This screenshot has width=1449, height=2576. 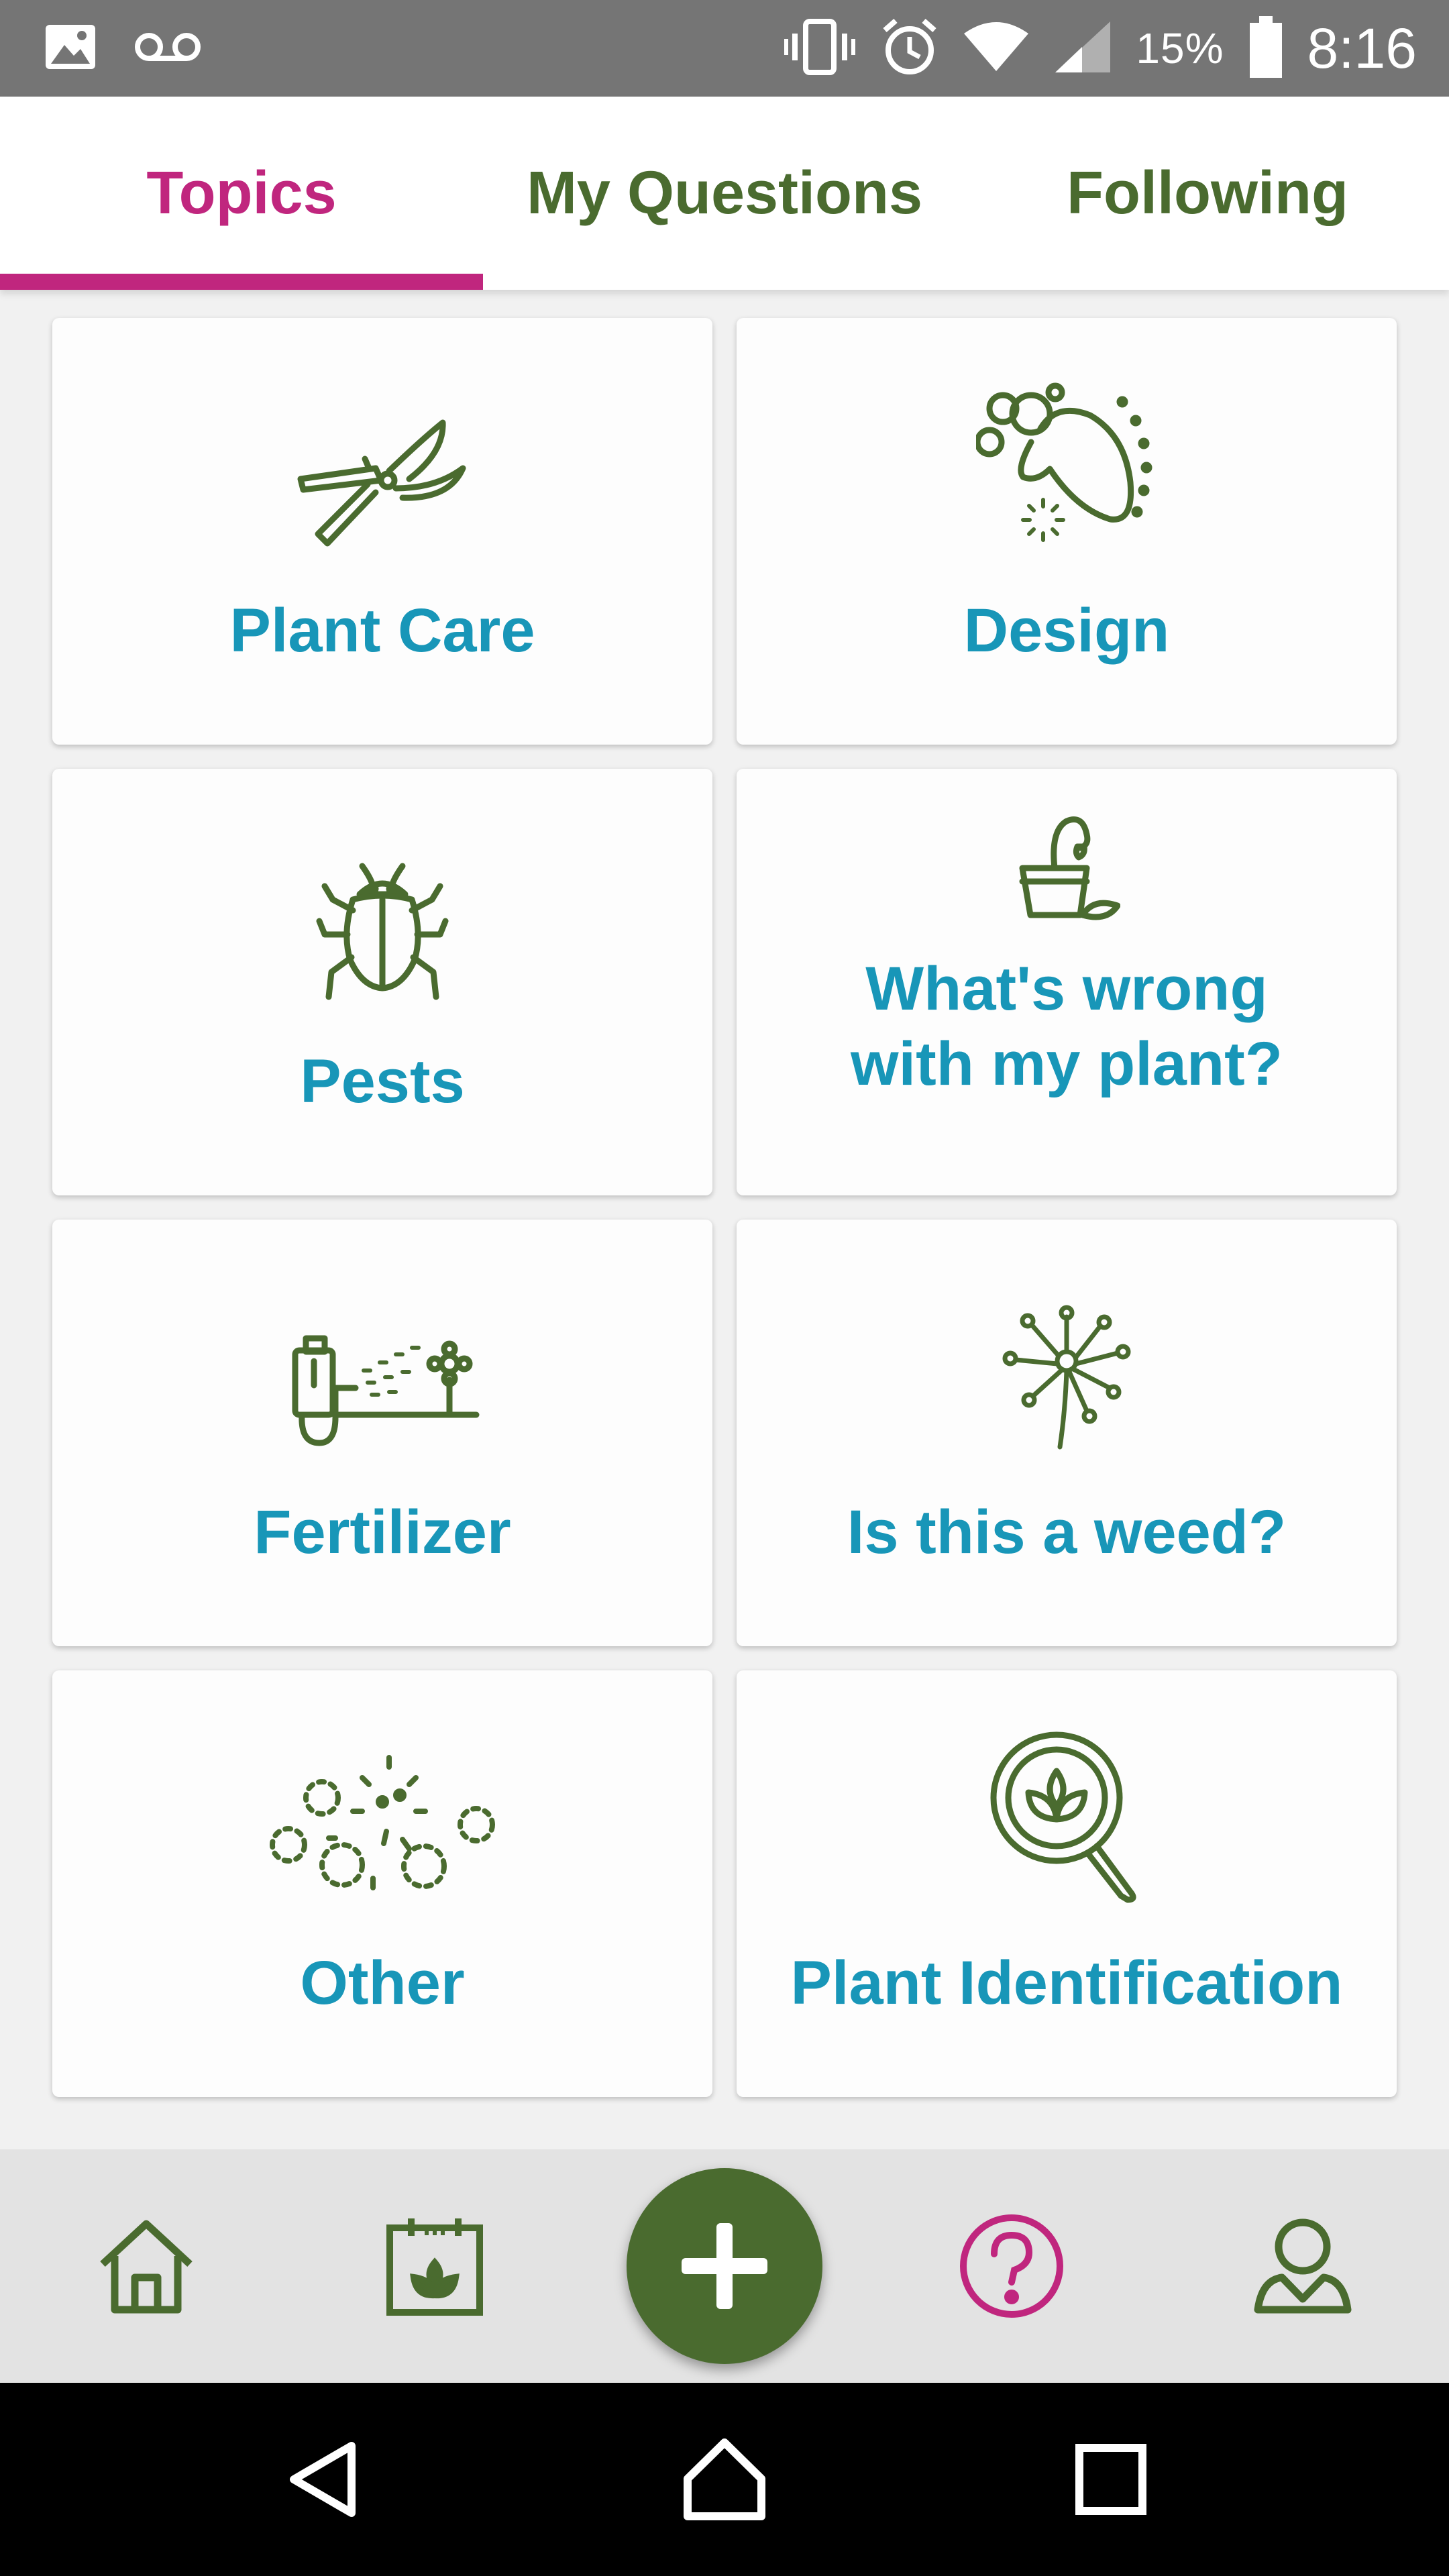 I want to click on alarm-icon, so click(x=909, y=48).